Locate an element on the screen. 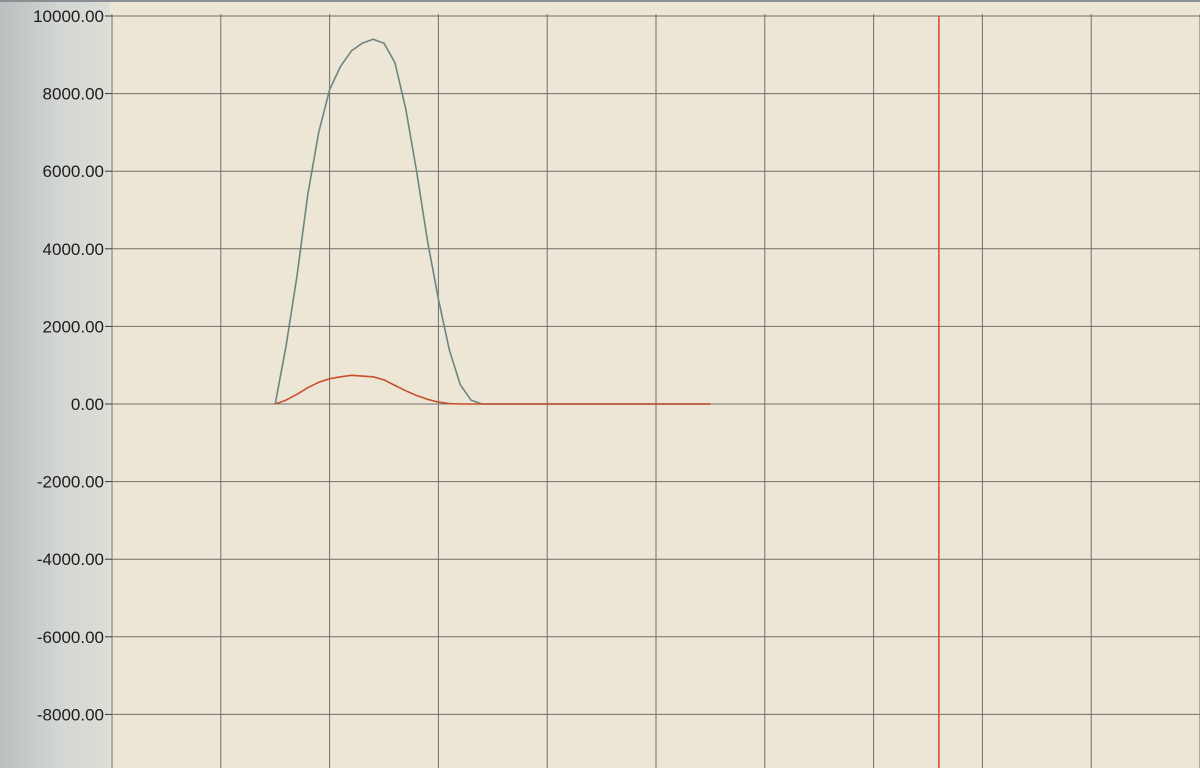 This screenshot has height=768, width=1200. y-tick-label-6: -2000.00 is located at coordinates (70, 482).